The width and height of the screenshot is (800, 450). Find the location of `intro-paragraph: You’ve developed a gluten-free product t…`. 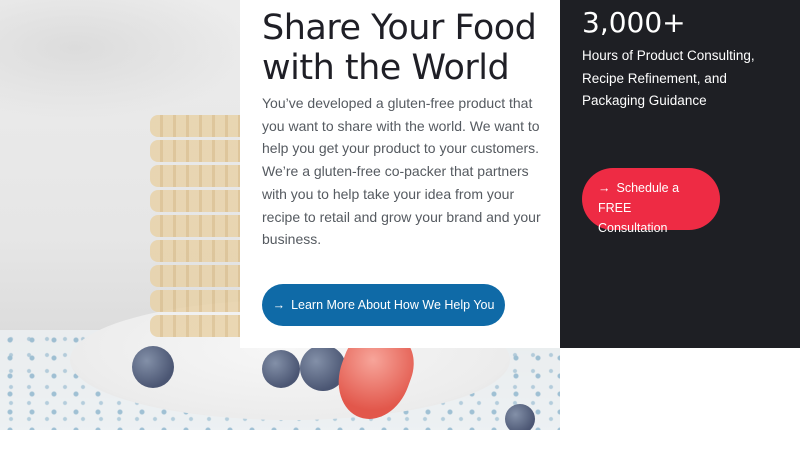

intro-paragraph: You’ve developed a gluten-free product t… is located at coordinates (401, 171).